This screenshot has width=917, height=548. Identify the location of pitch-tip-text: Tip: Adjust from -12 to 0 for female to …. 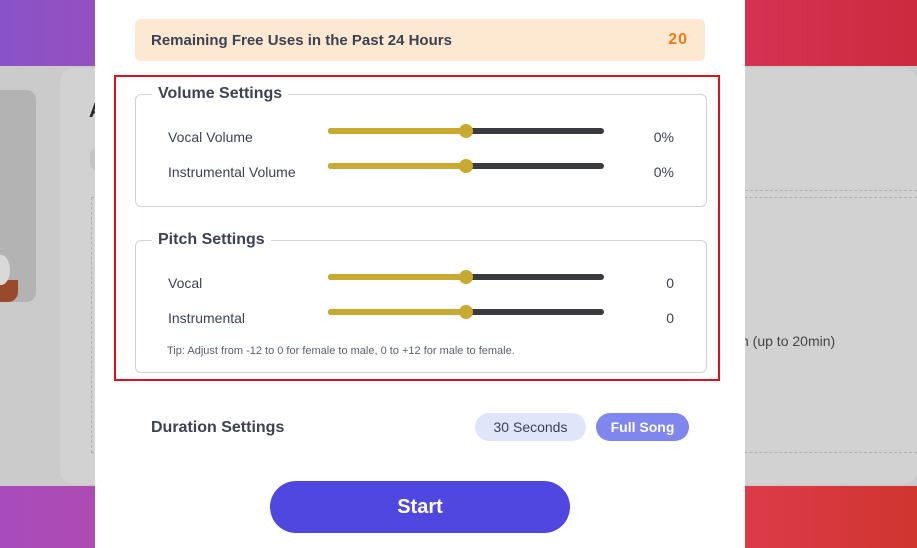
(341, 351).